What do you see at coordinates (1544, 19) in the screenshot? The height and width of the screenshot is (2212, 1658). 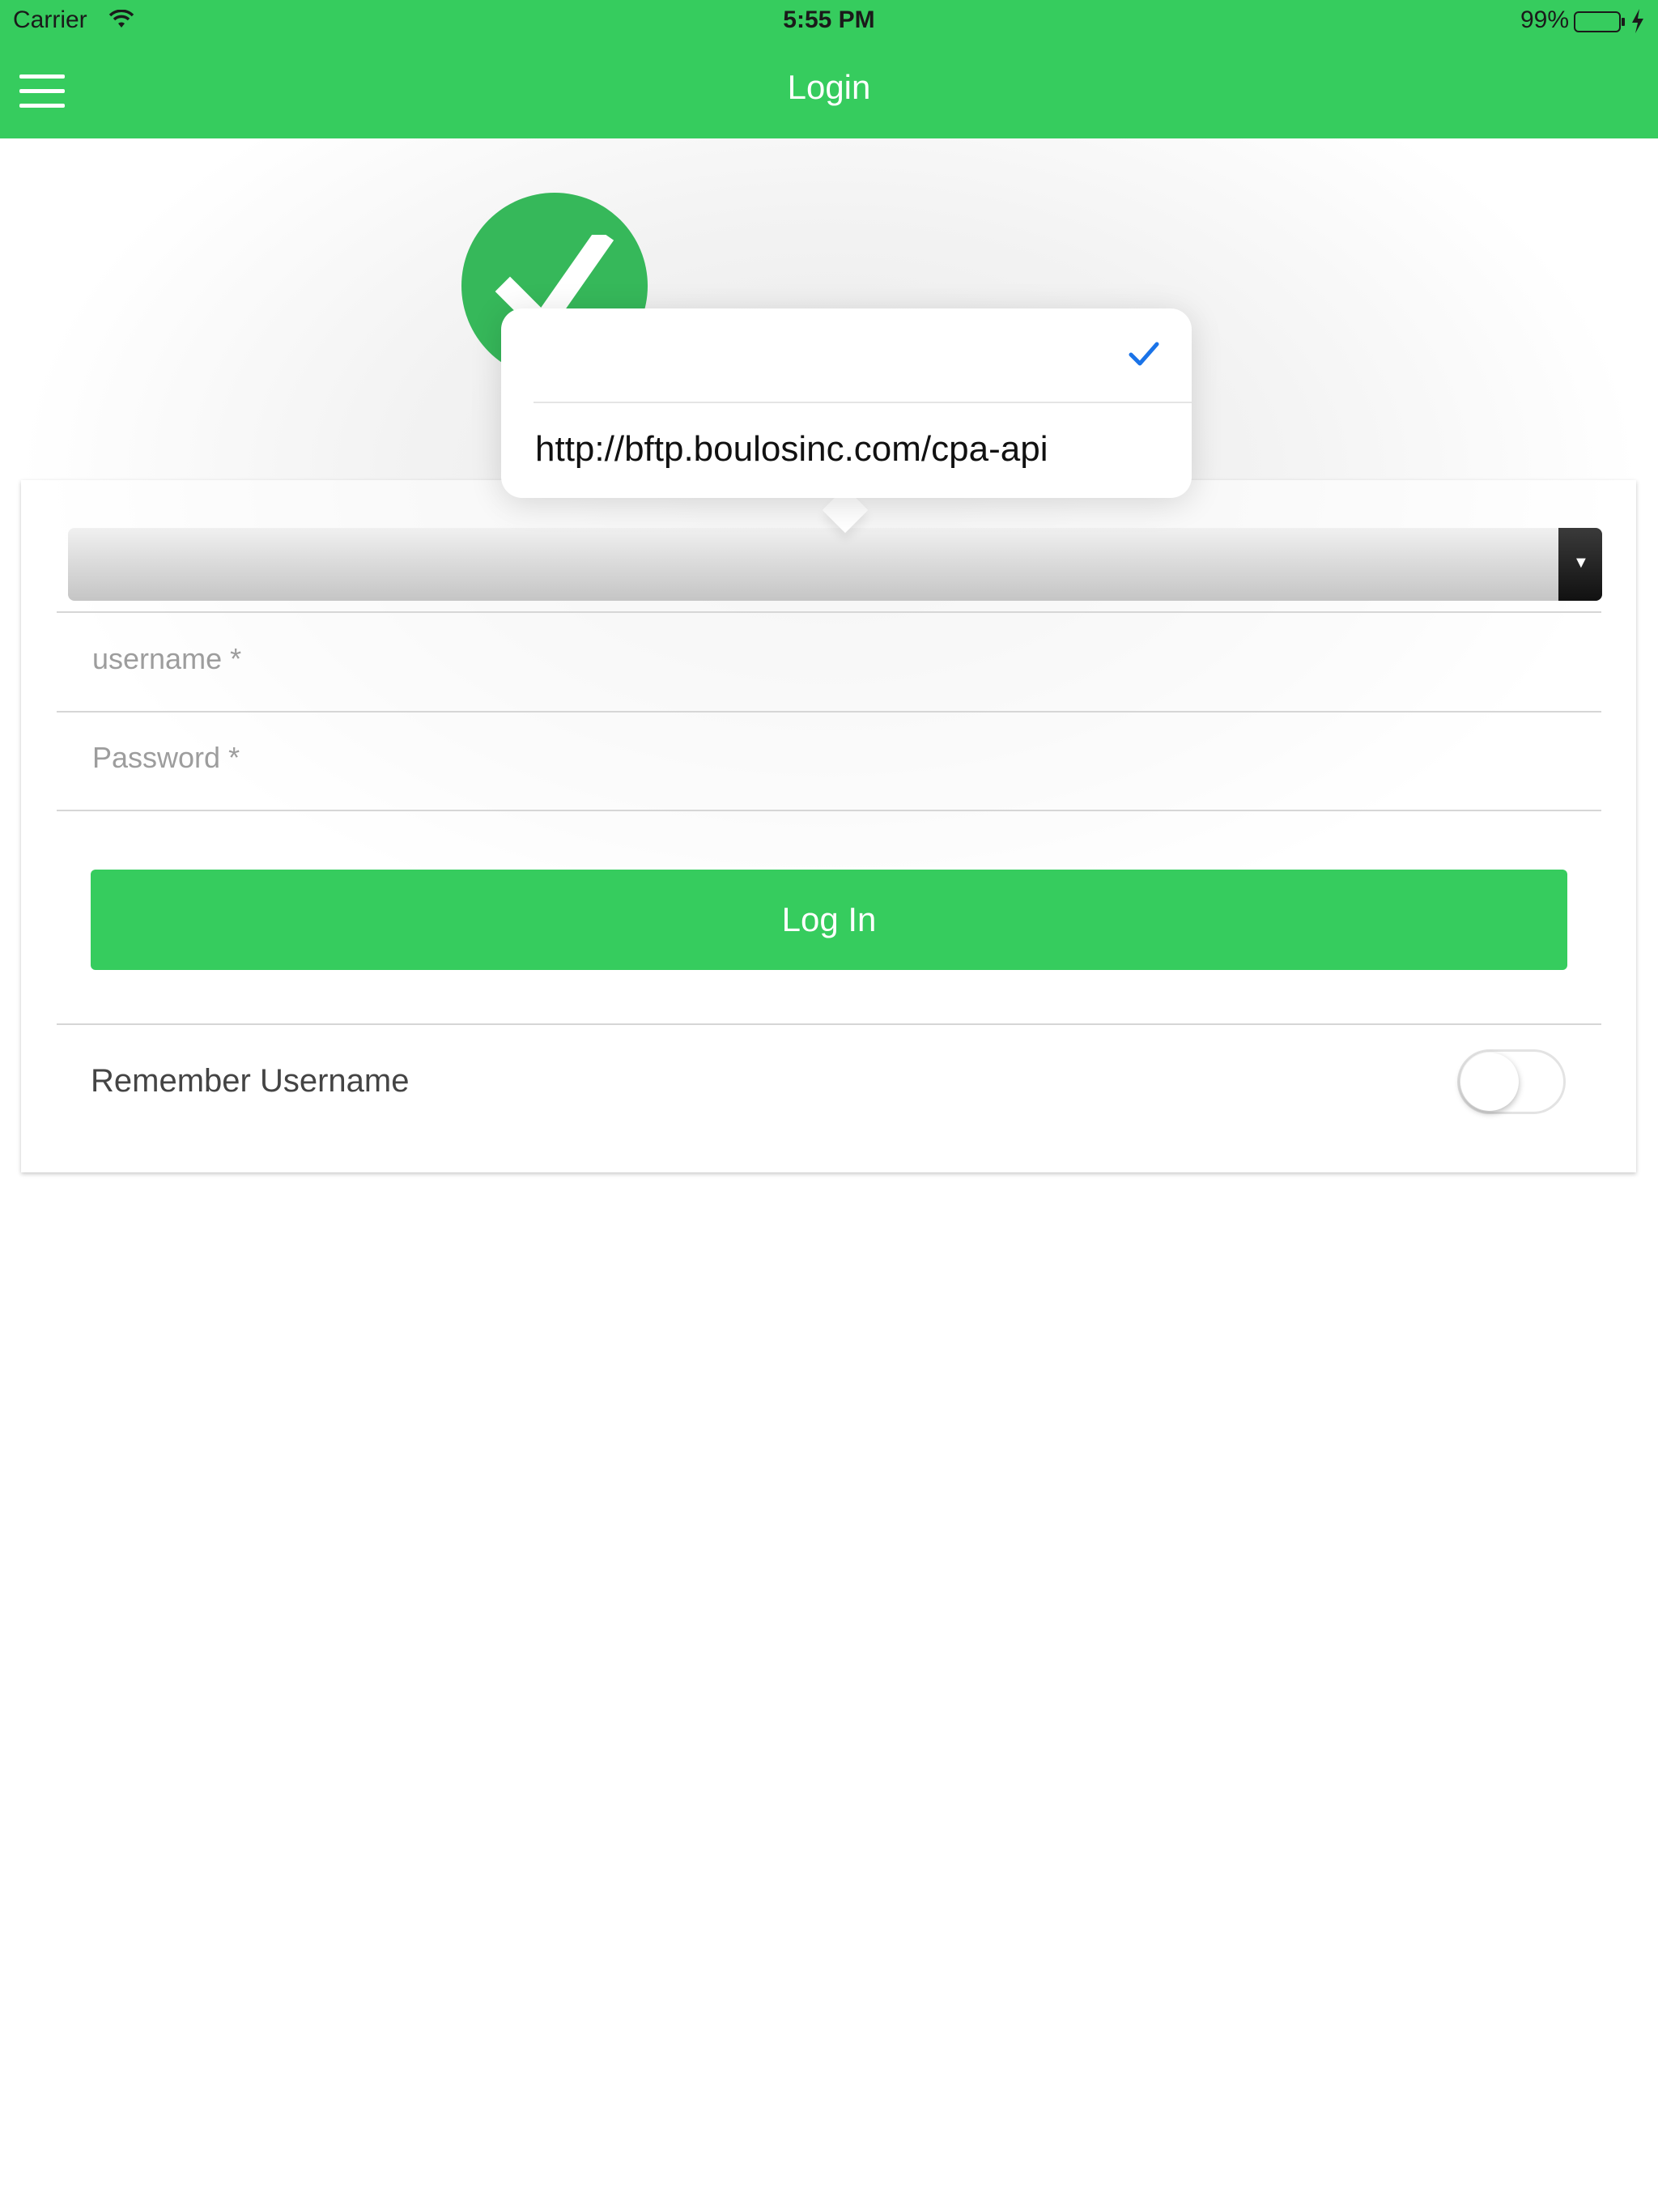 I see `status-battery-percent: 99%` at bounding box center [1544, 19].